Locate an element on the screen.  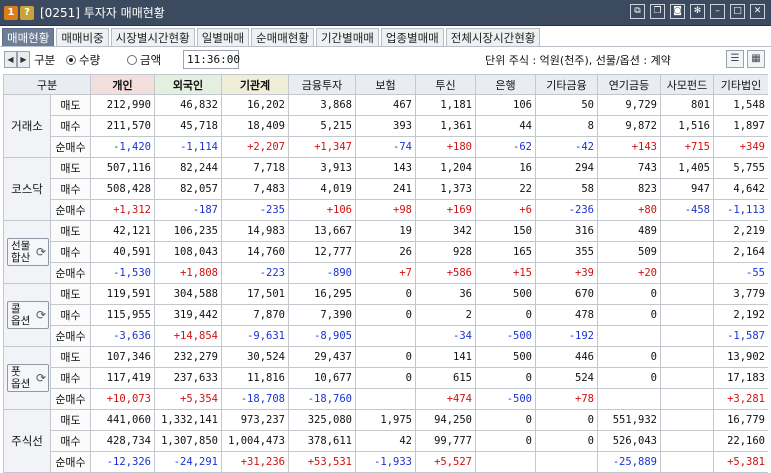
window-number-badge: 1 is located at coordinates (11, 12).